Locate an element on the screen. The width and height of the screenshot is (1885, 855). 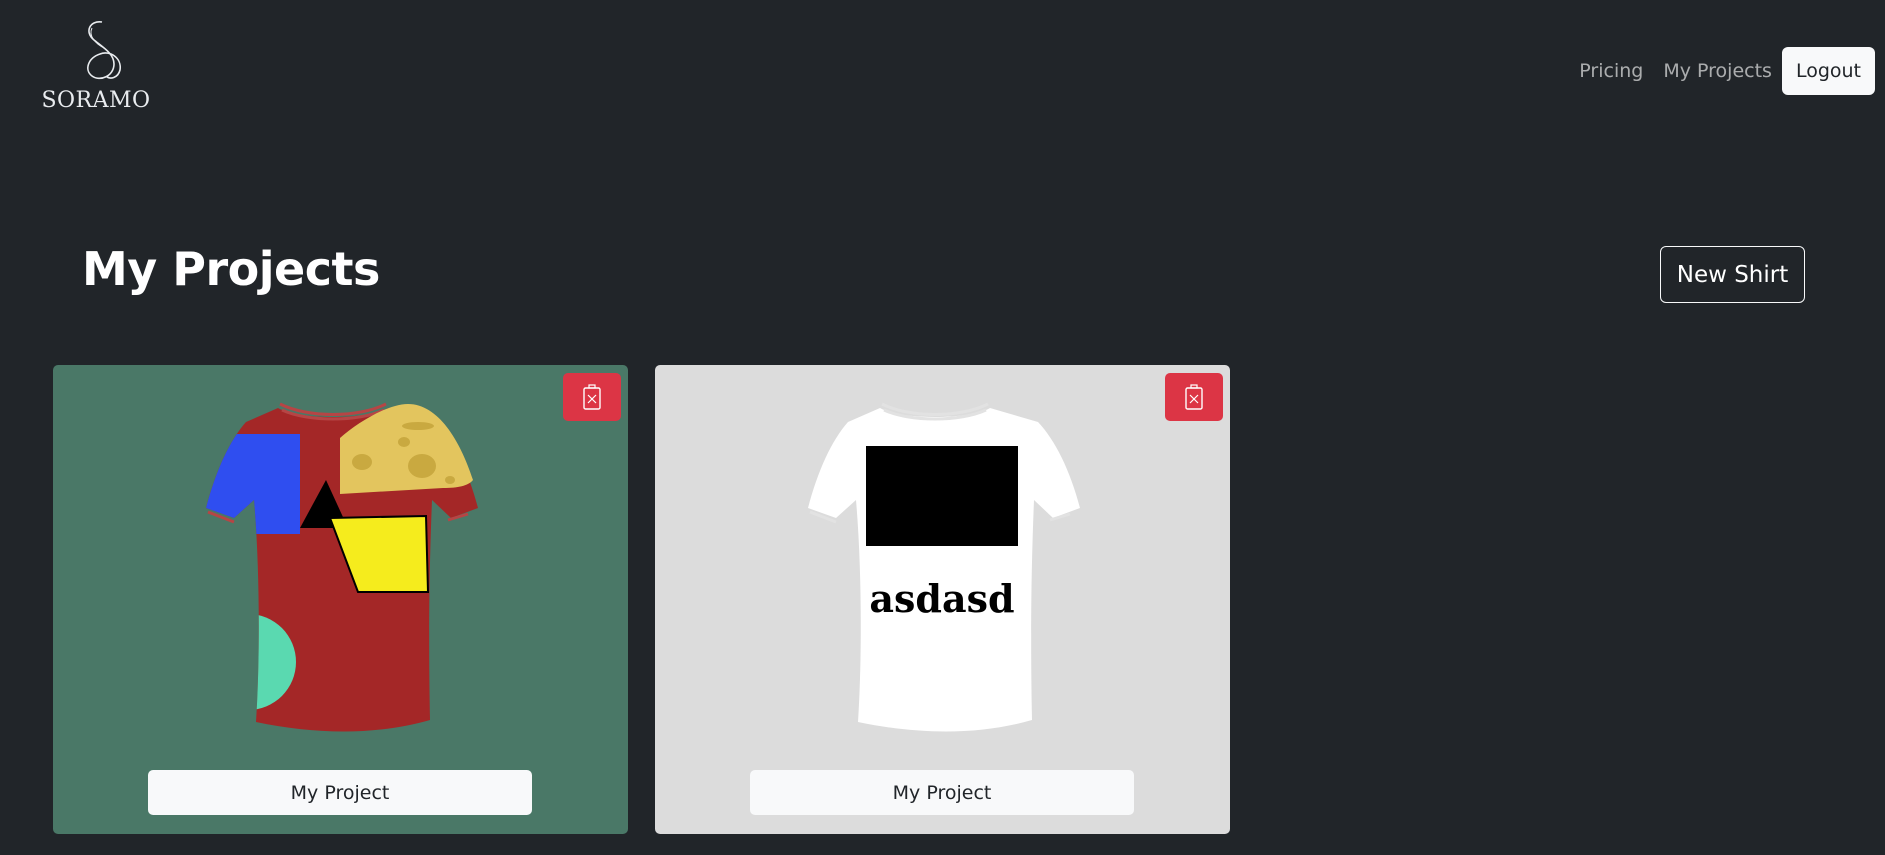
soramo-logo-icon is located at coordinates (104, 50).